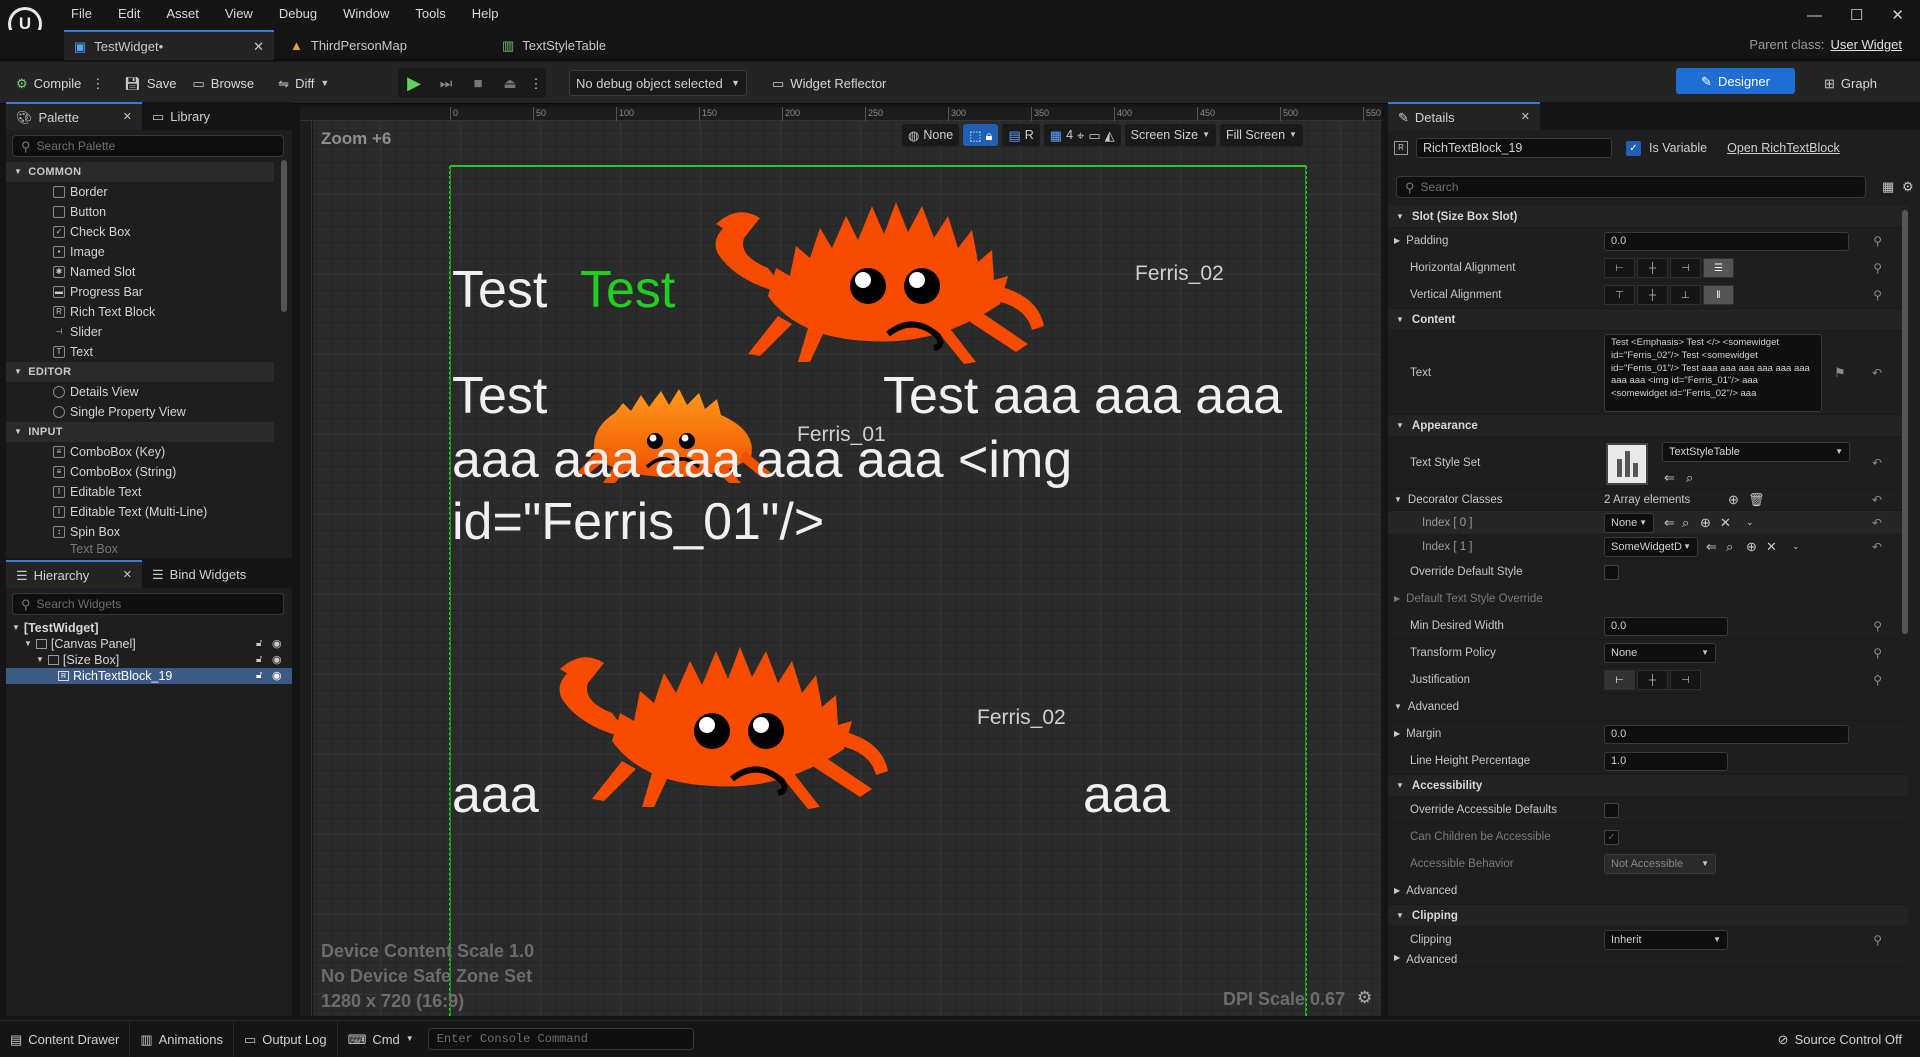 The width and height of the screenshot is (1920, 1057). What do you see at coordinates (277, 676) in the screenshot?
I see `eye-icon: ◉` at bounding box center [277, 676].